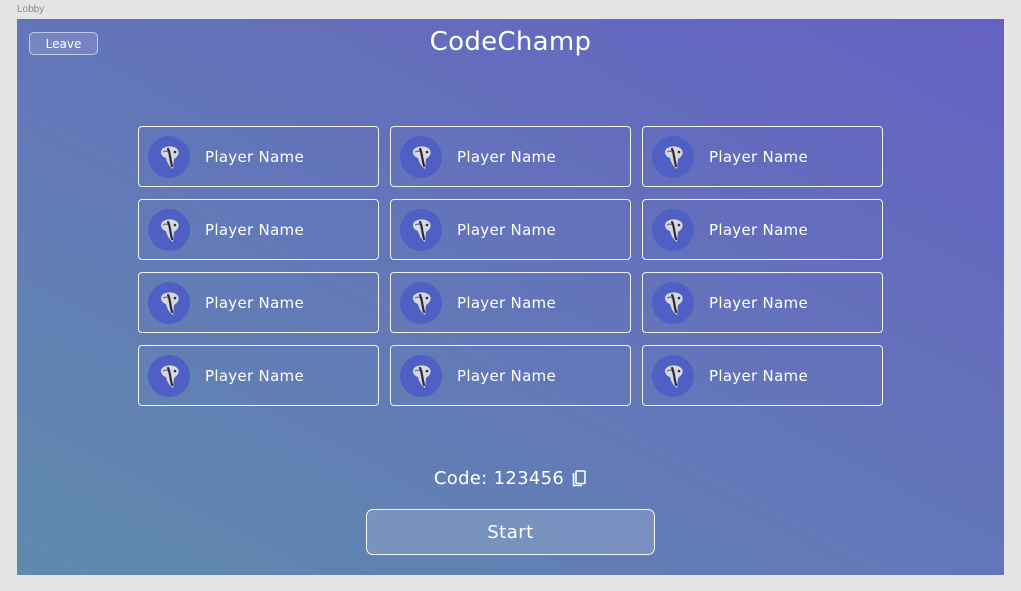 This screenshot has width=1021, height=591. I want to click on frame-label: Lobby, so click(31, 9).